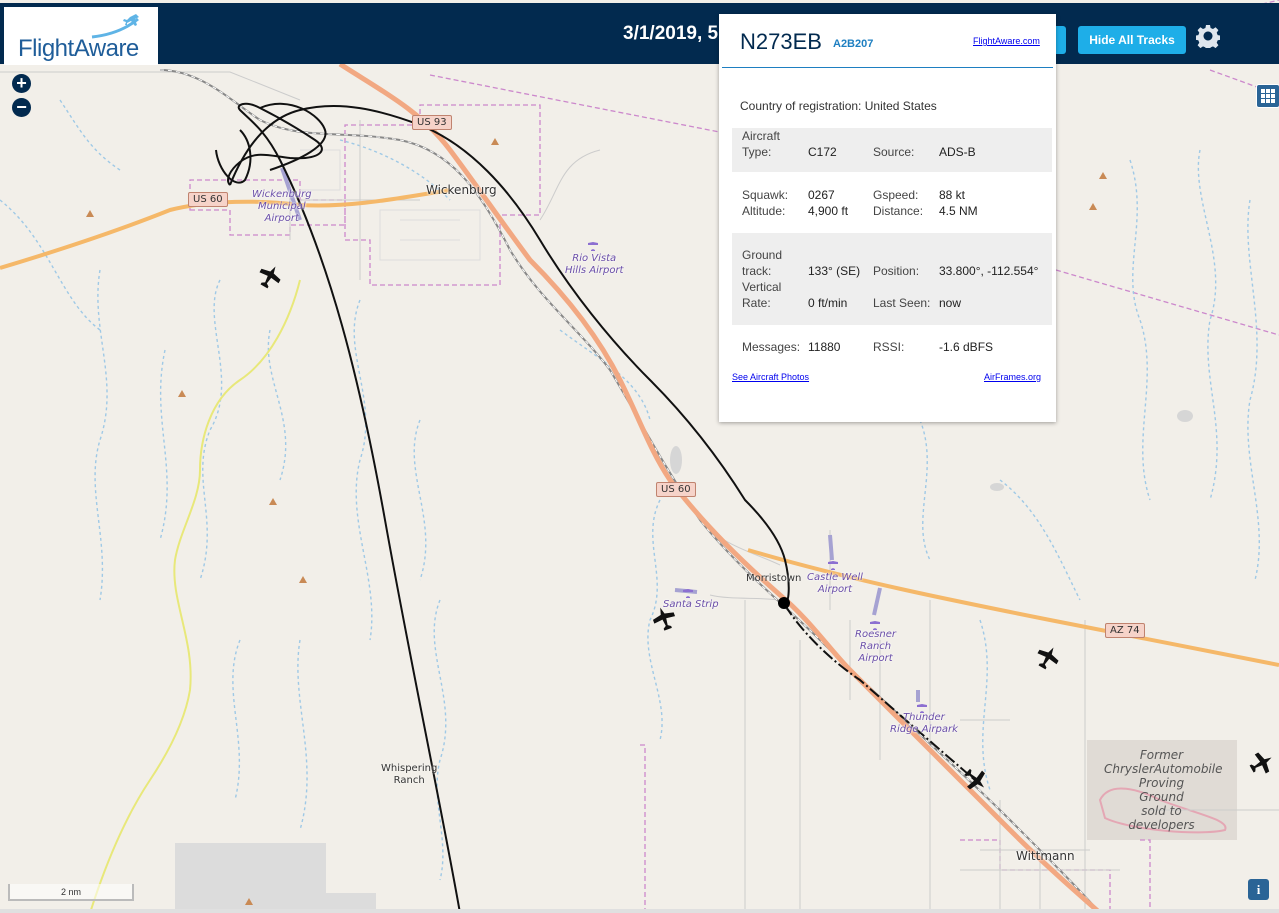 Image resolution: width=1279 pixels, height=913 pixels. I want to click on flightaware-logo: FlightAware, so click(81, 36).